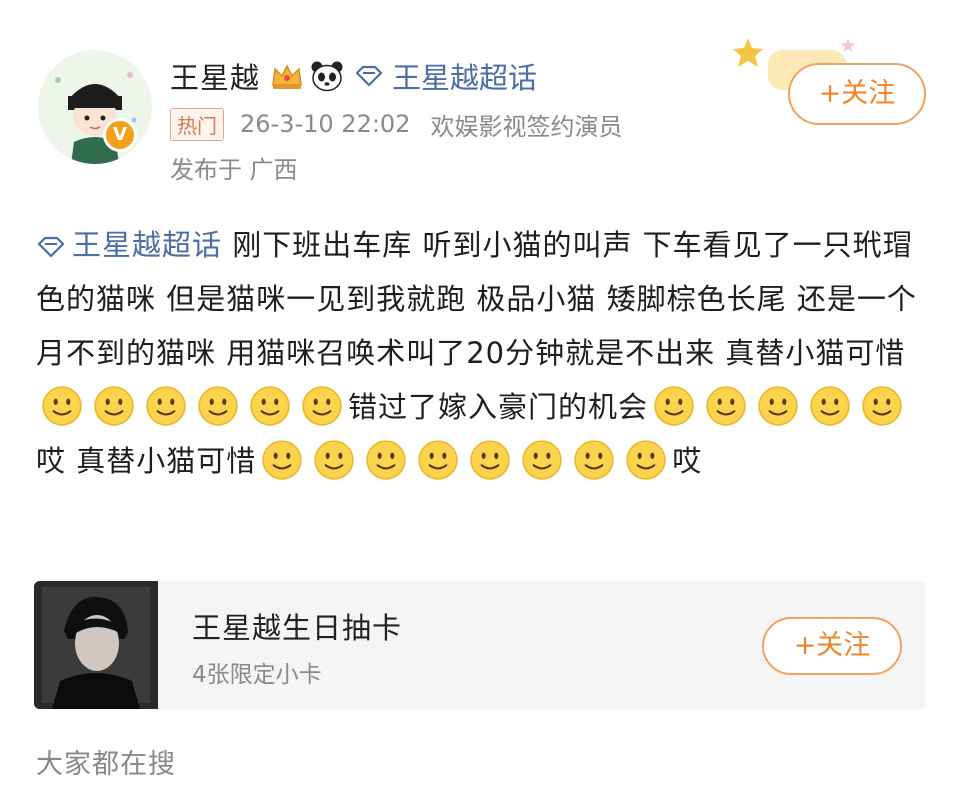  Describe the element at coordinates (147, 245) in the screenshot. I see `post-topic-text: 王星越超话` at that location.